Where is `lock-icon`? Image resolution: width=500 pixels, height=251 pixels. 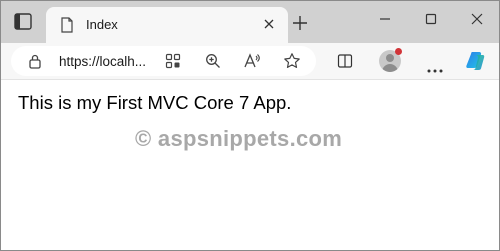 lock-icon is located at coordinates (35, 63).